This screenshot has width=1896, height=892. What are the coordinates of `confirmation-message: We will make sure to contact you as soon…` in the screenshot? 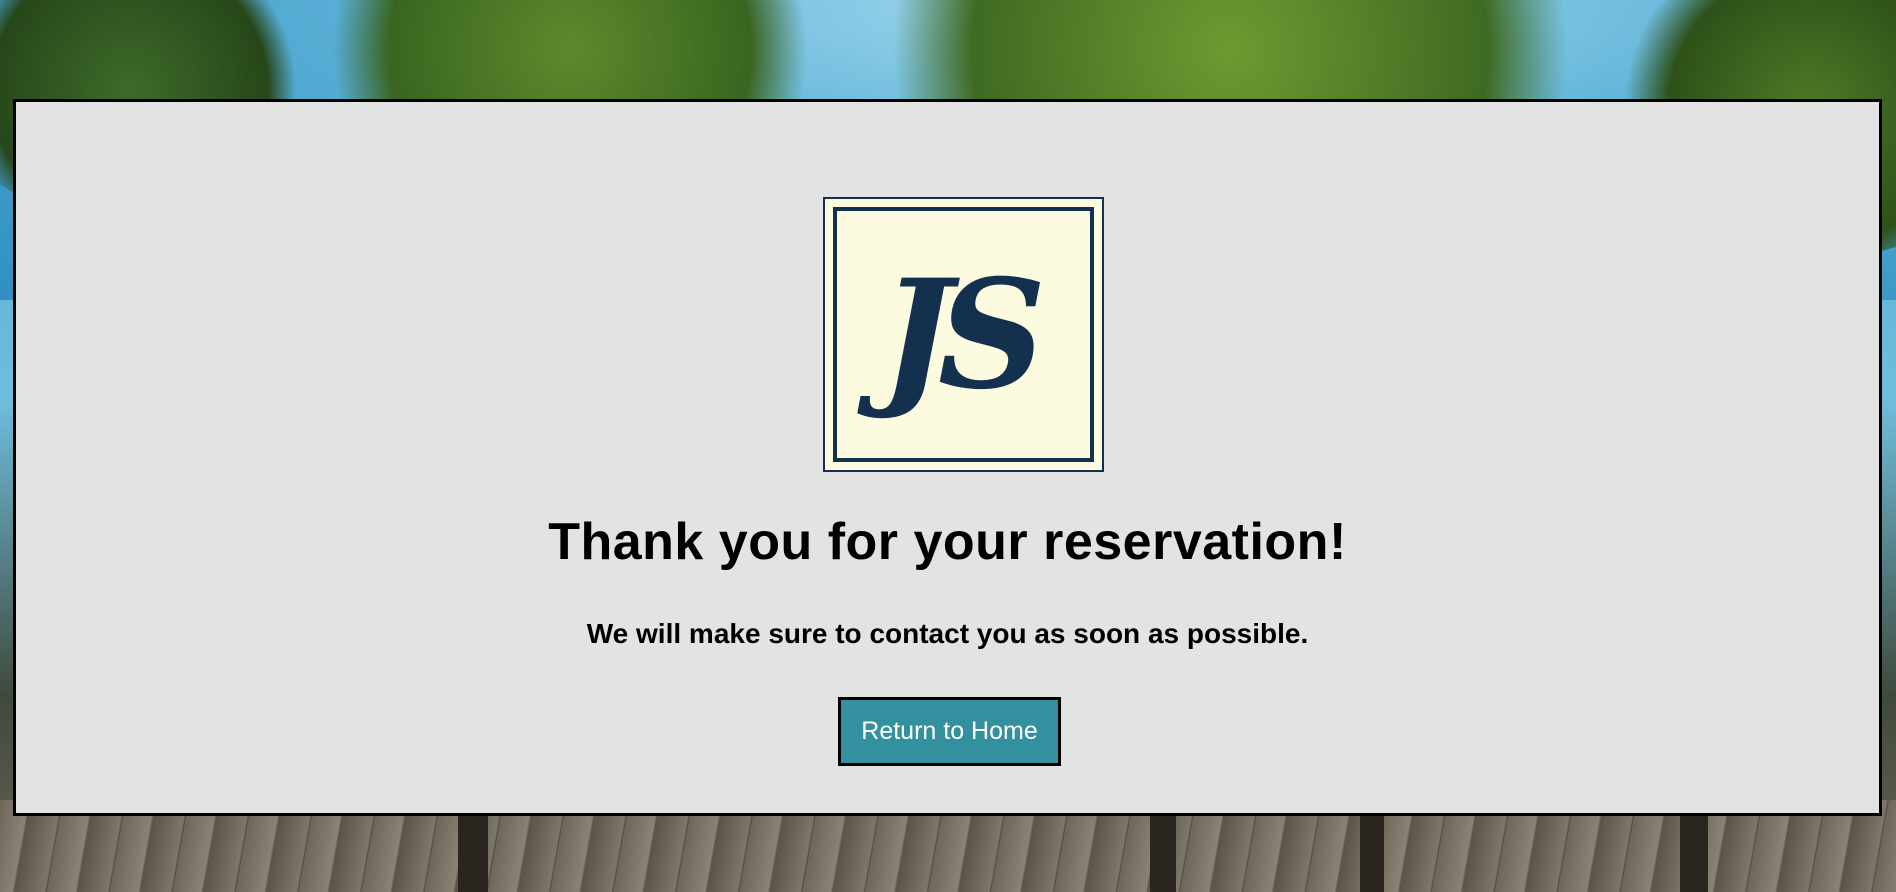 It's located at (947, 633).